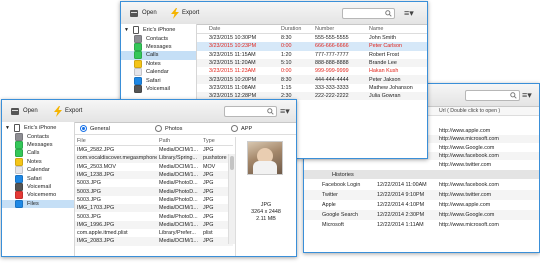 Image resolution: width=540 pixels, height=267 pixels. I want to click on column-header: Number, so click(340, 29).